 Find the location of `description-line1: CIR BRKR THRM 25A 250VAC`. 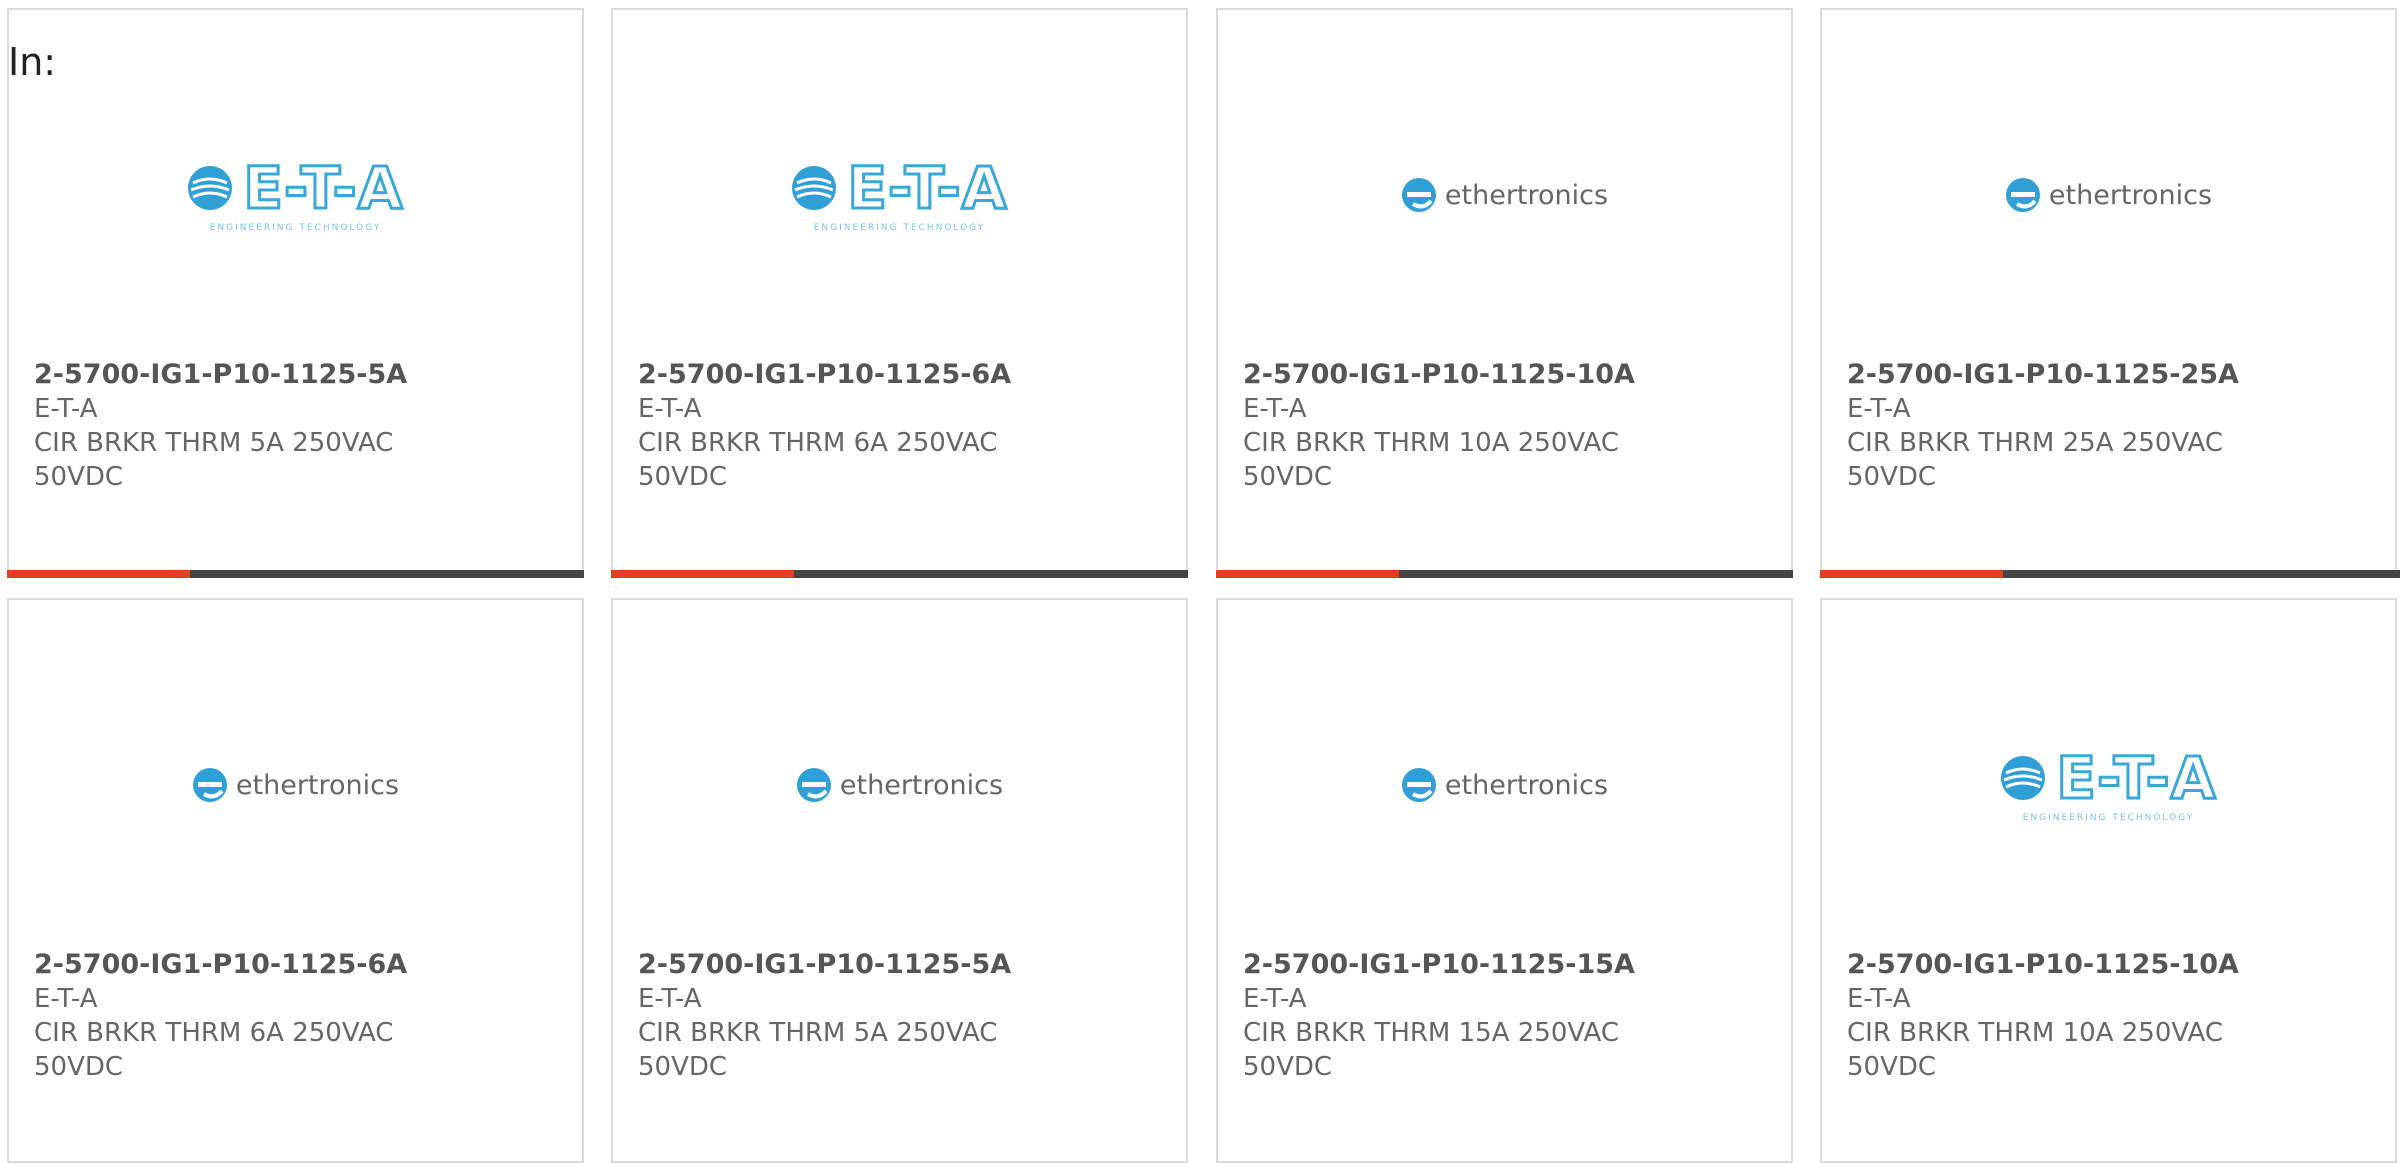

description-line1: CIR BRKR THRM 25A 250VAC is located at coordinates (2035, 443).